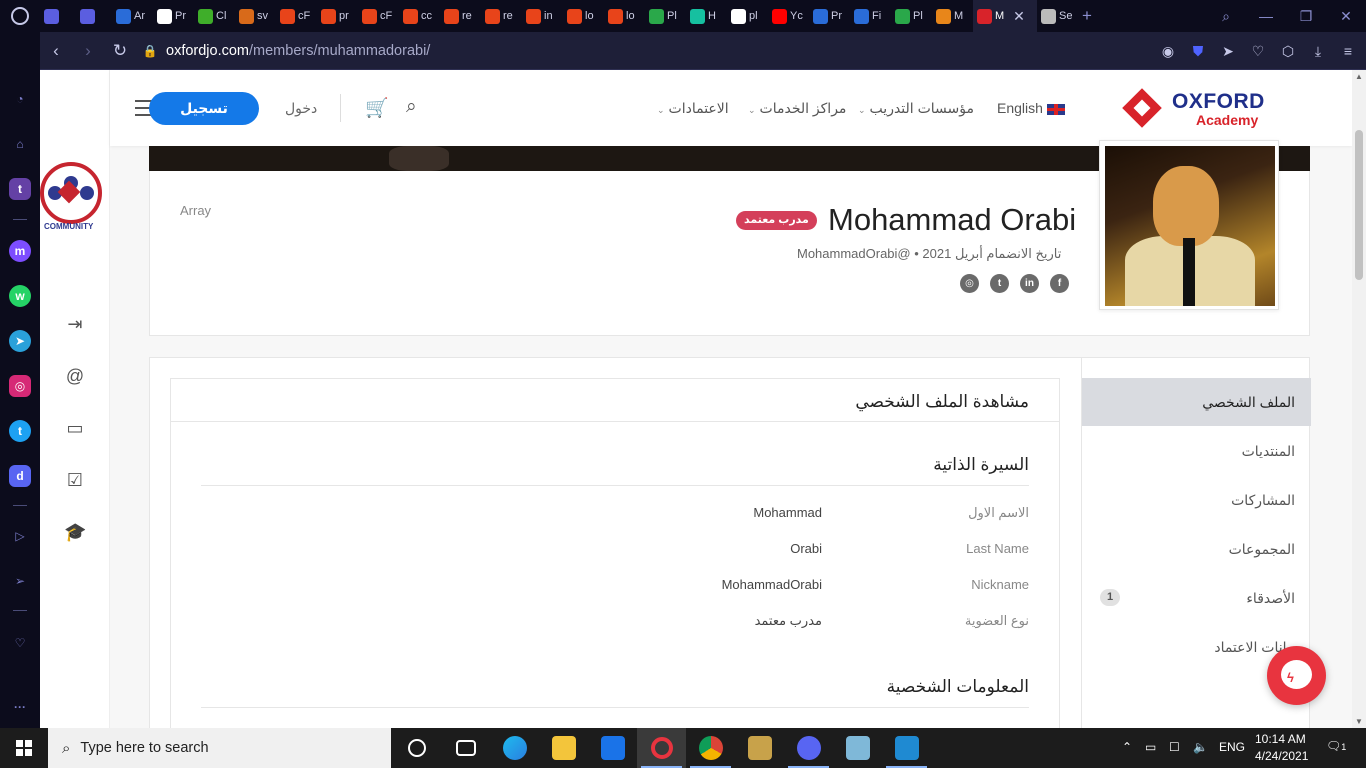 The width and height of the screenshot is (1366, 768). What do you see at coordinates (759, 748) in the screenshot?
I see `league-of-legends-icon` at bounding box center [759, 748].